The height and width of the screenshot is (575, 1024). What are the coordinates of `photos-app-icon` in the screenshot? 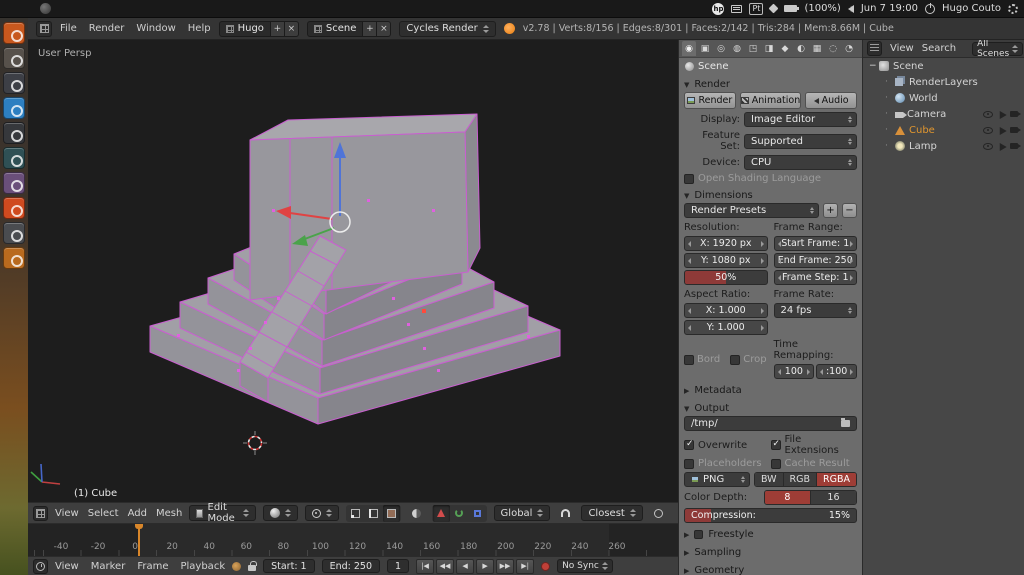 It's located at (14, 108).